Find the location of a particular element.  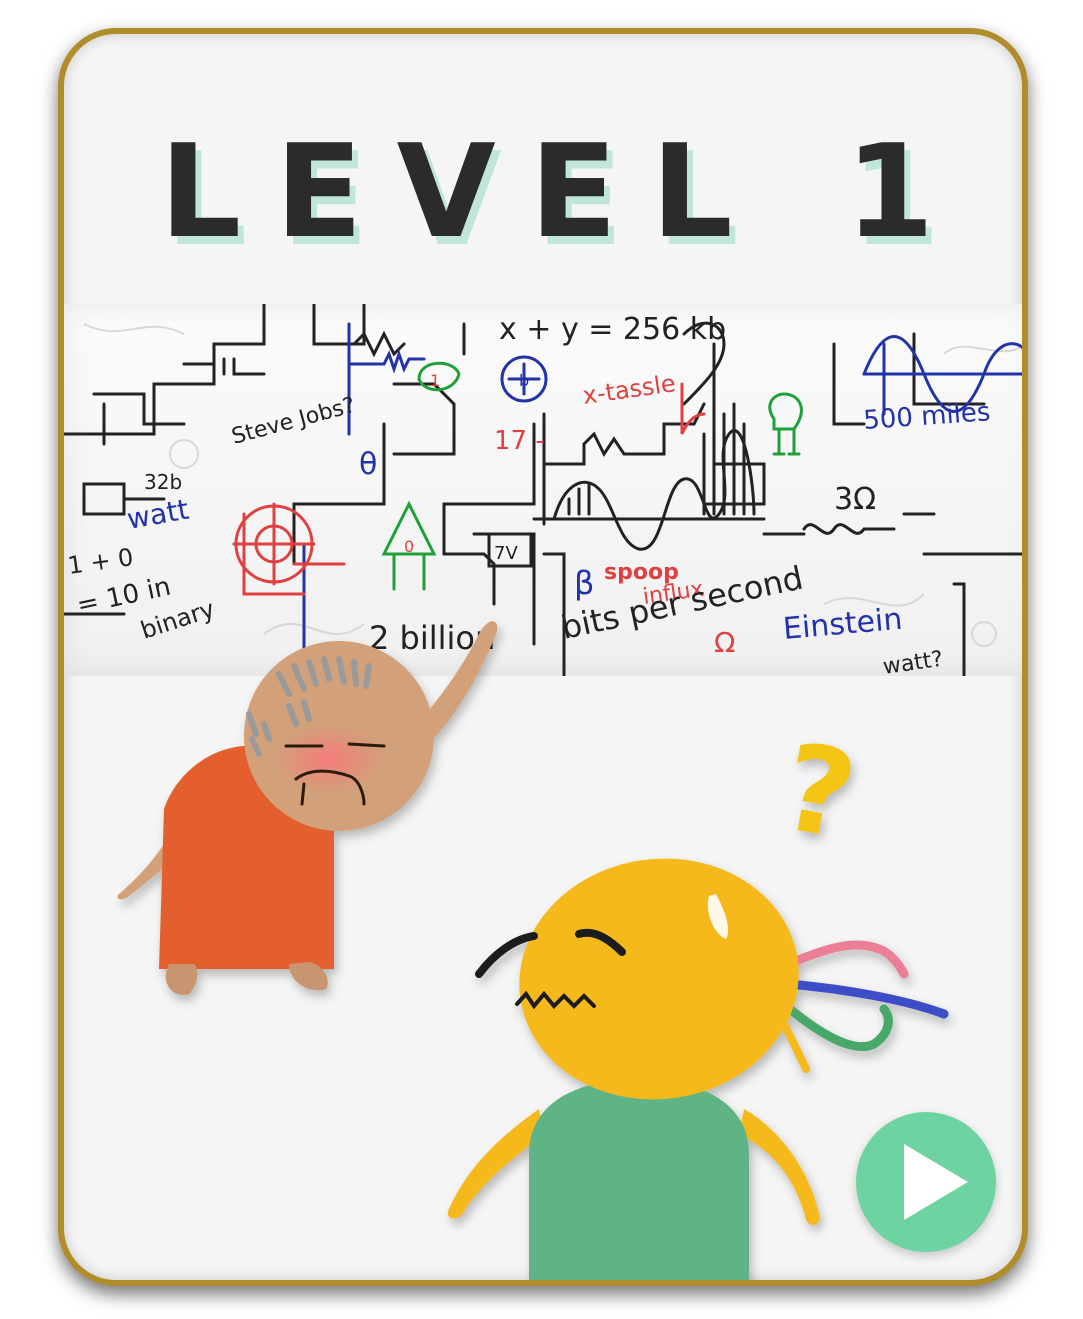

question-mark-icon: ? is located at coordinates (819, 792).